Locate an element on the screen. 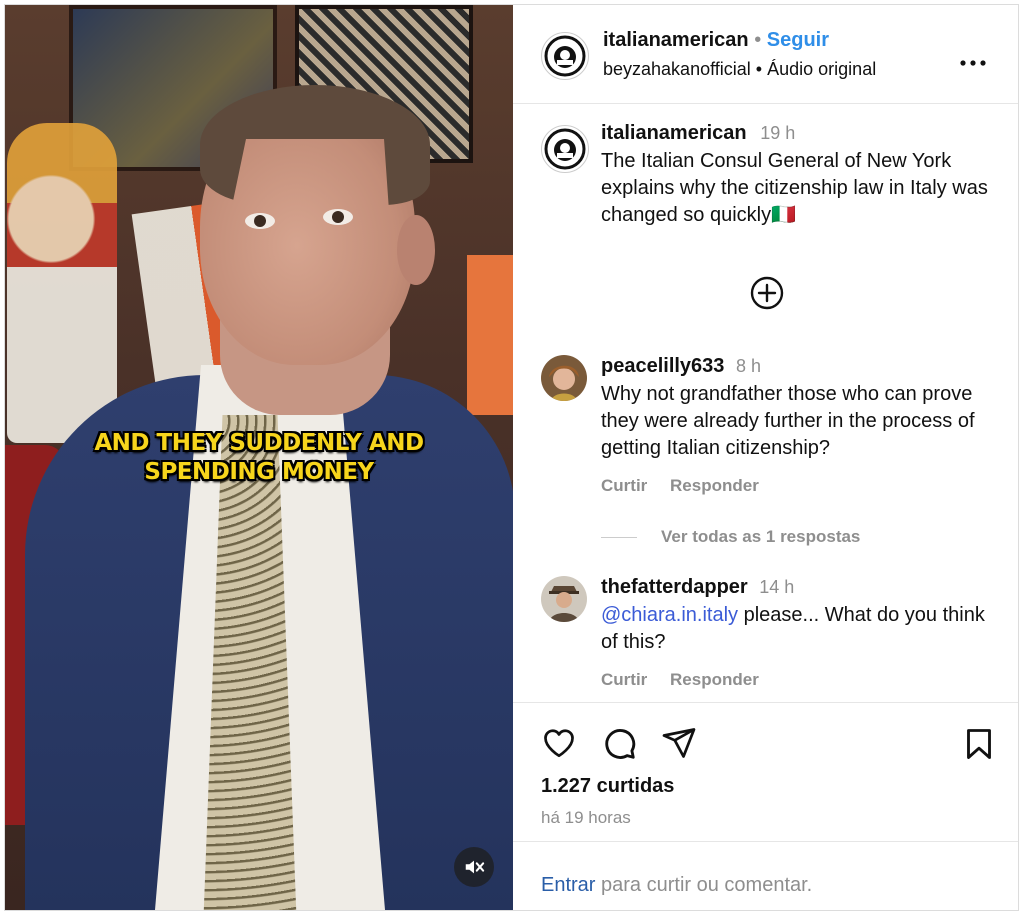  header-title-row: italianamerican • Seguir is located at coordinates (716, 40).